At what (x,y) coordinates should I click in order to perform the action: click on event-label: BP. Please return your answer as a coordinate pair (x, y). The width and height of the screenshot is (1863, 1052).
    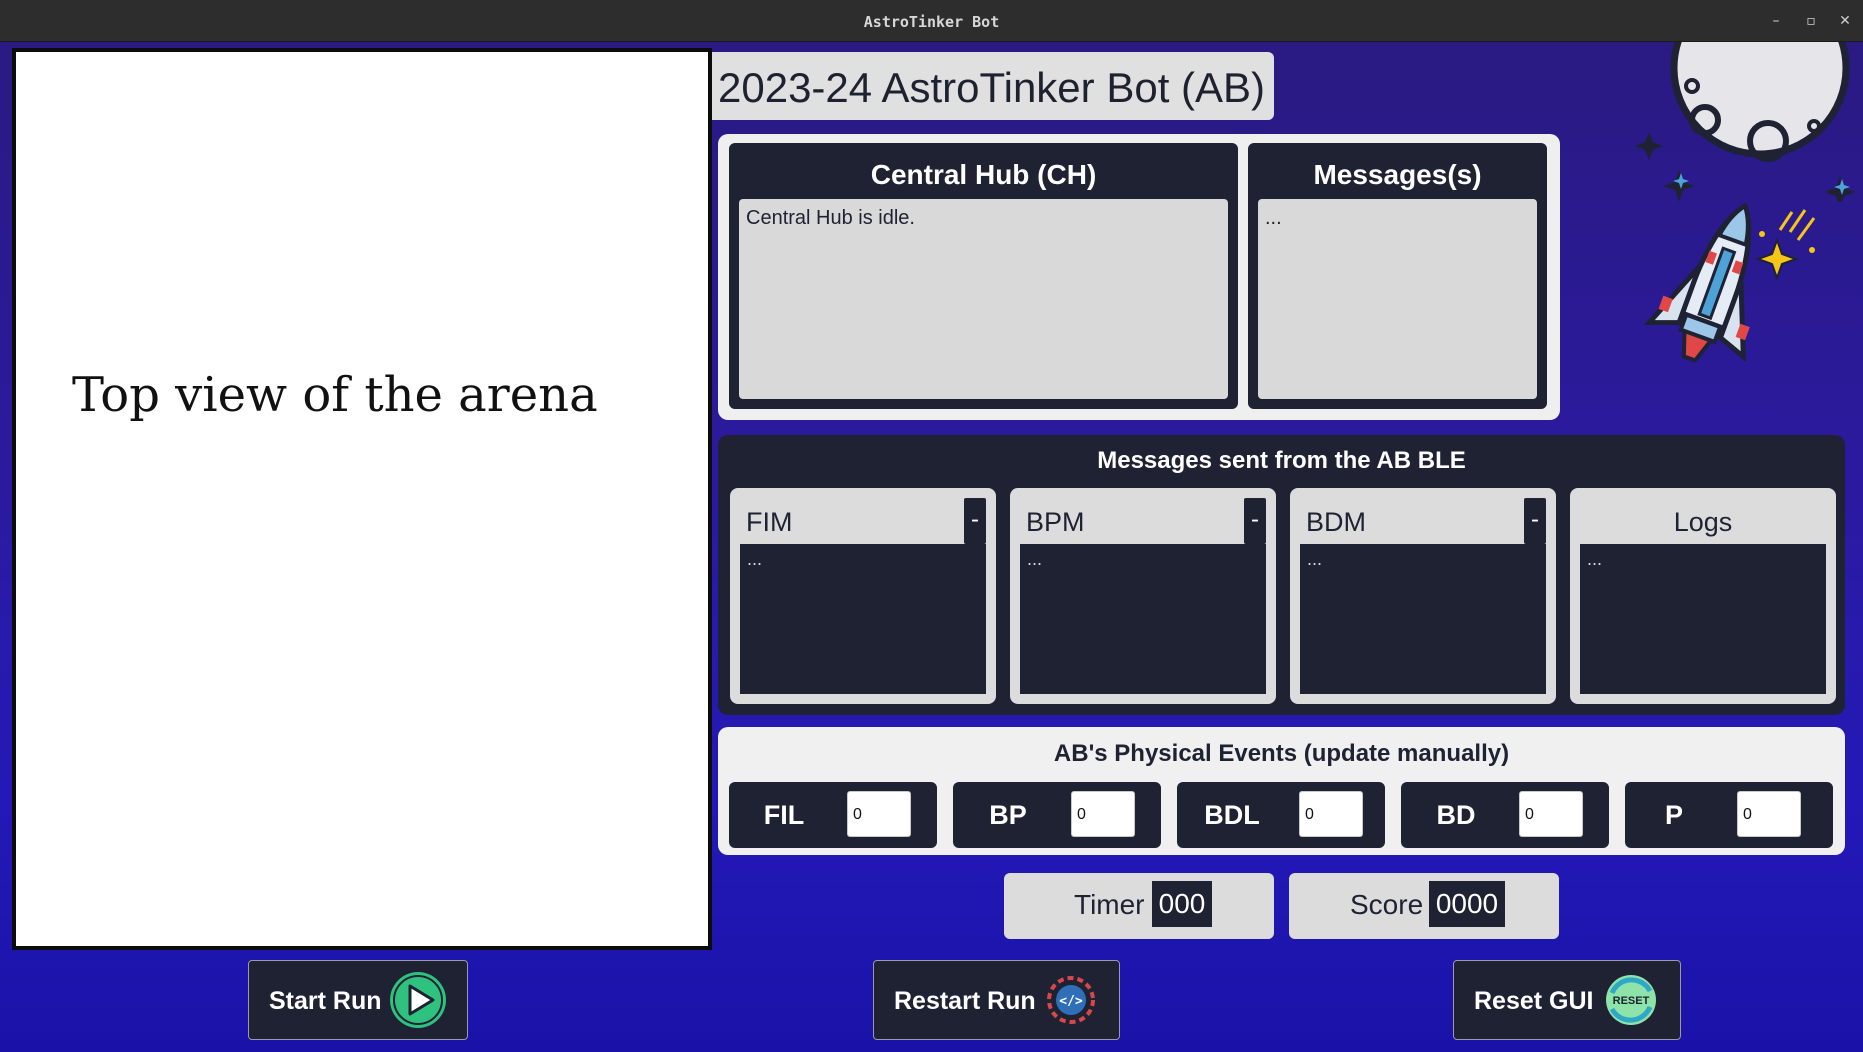
    Looking at the image, I should click on (1008, 815).